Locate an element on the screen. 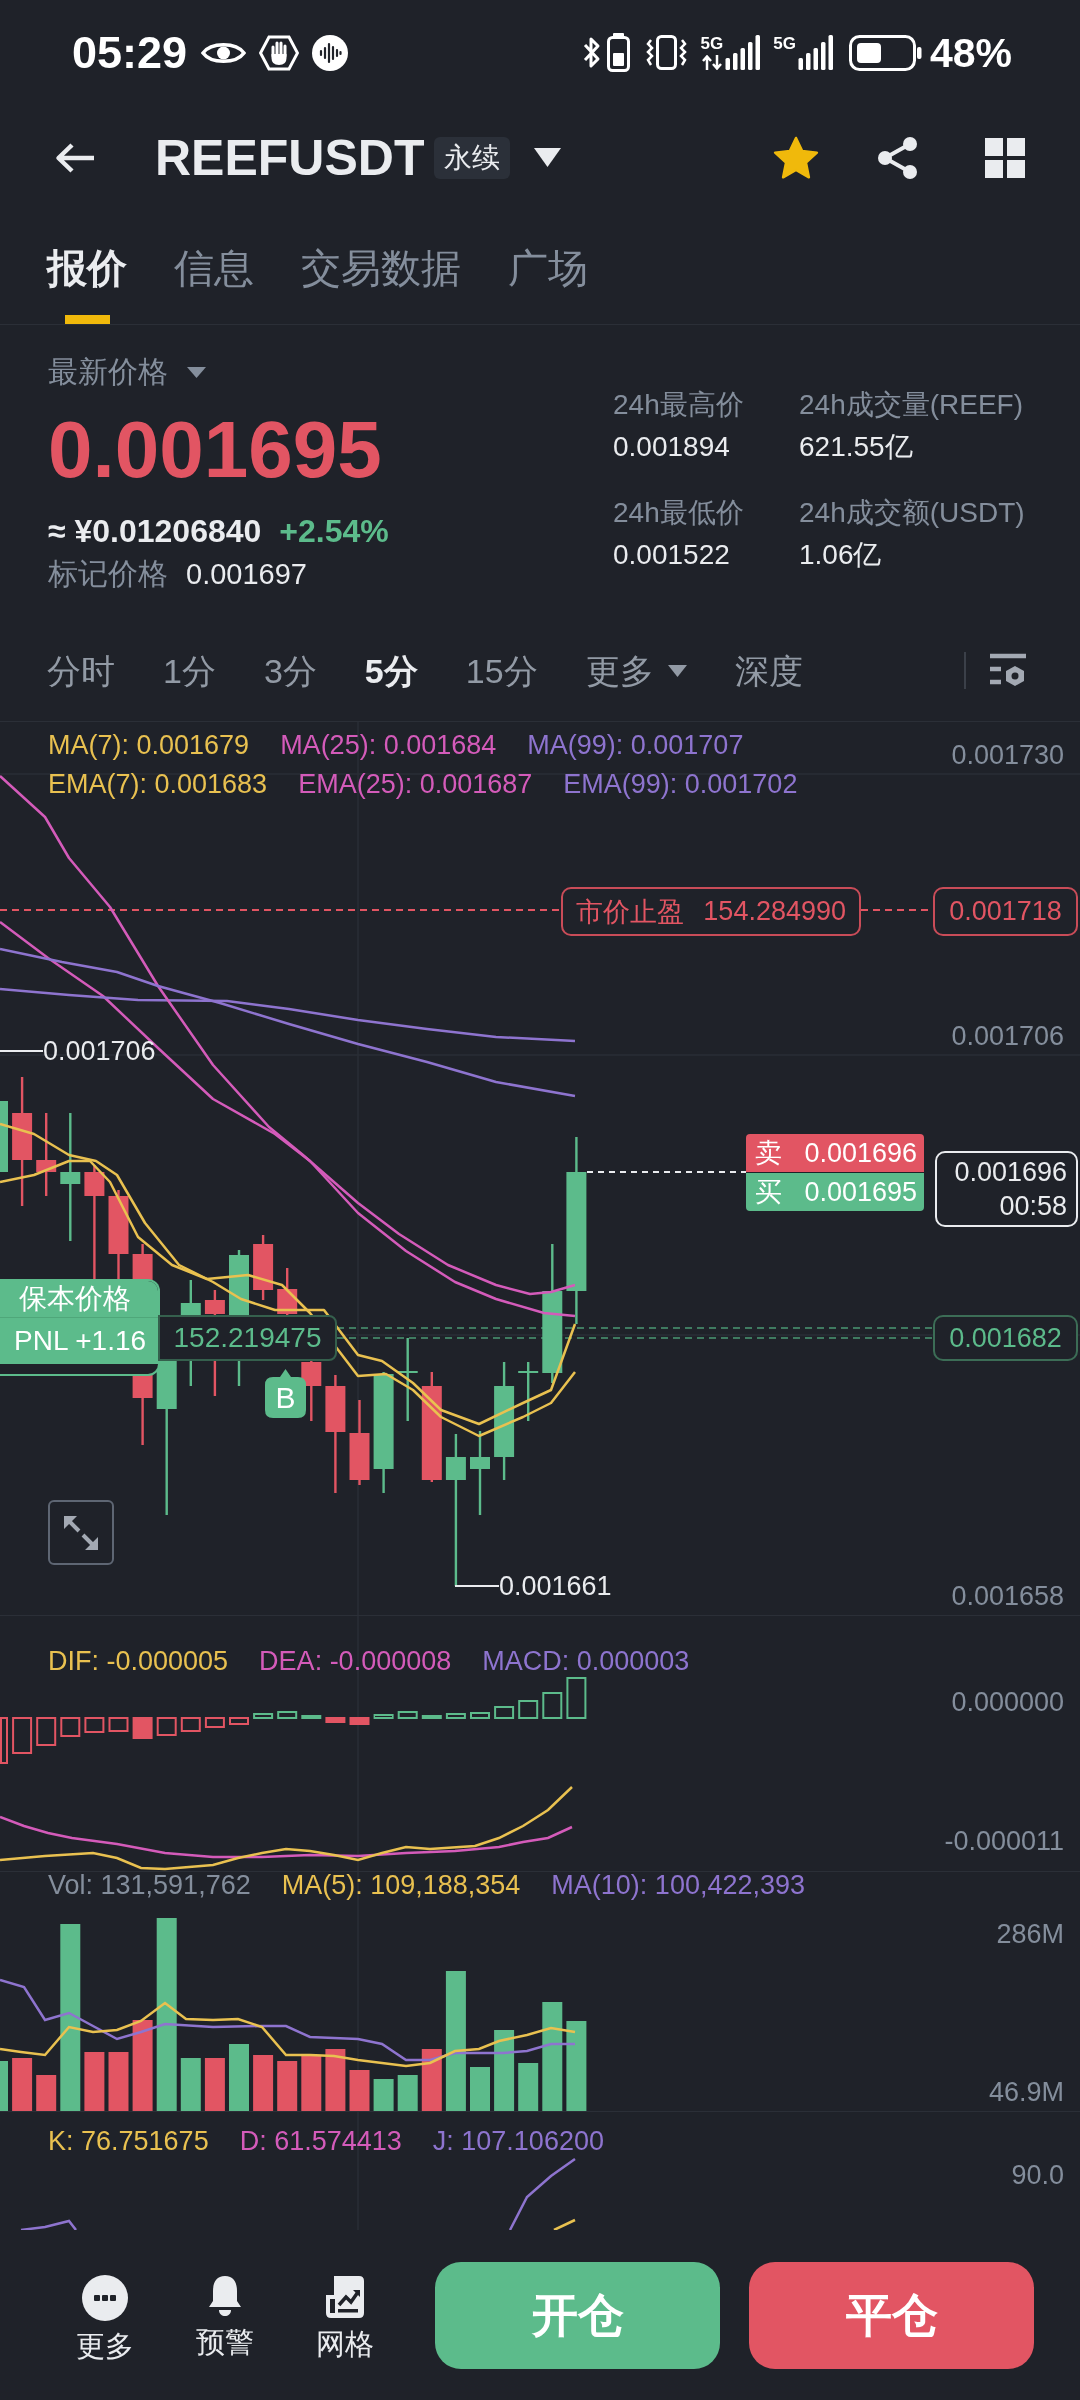 Image resolution: width=1080 pixels, height=2400 pixels. take-profit-label: 市价止盈 is located at coordinates (630, 912).